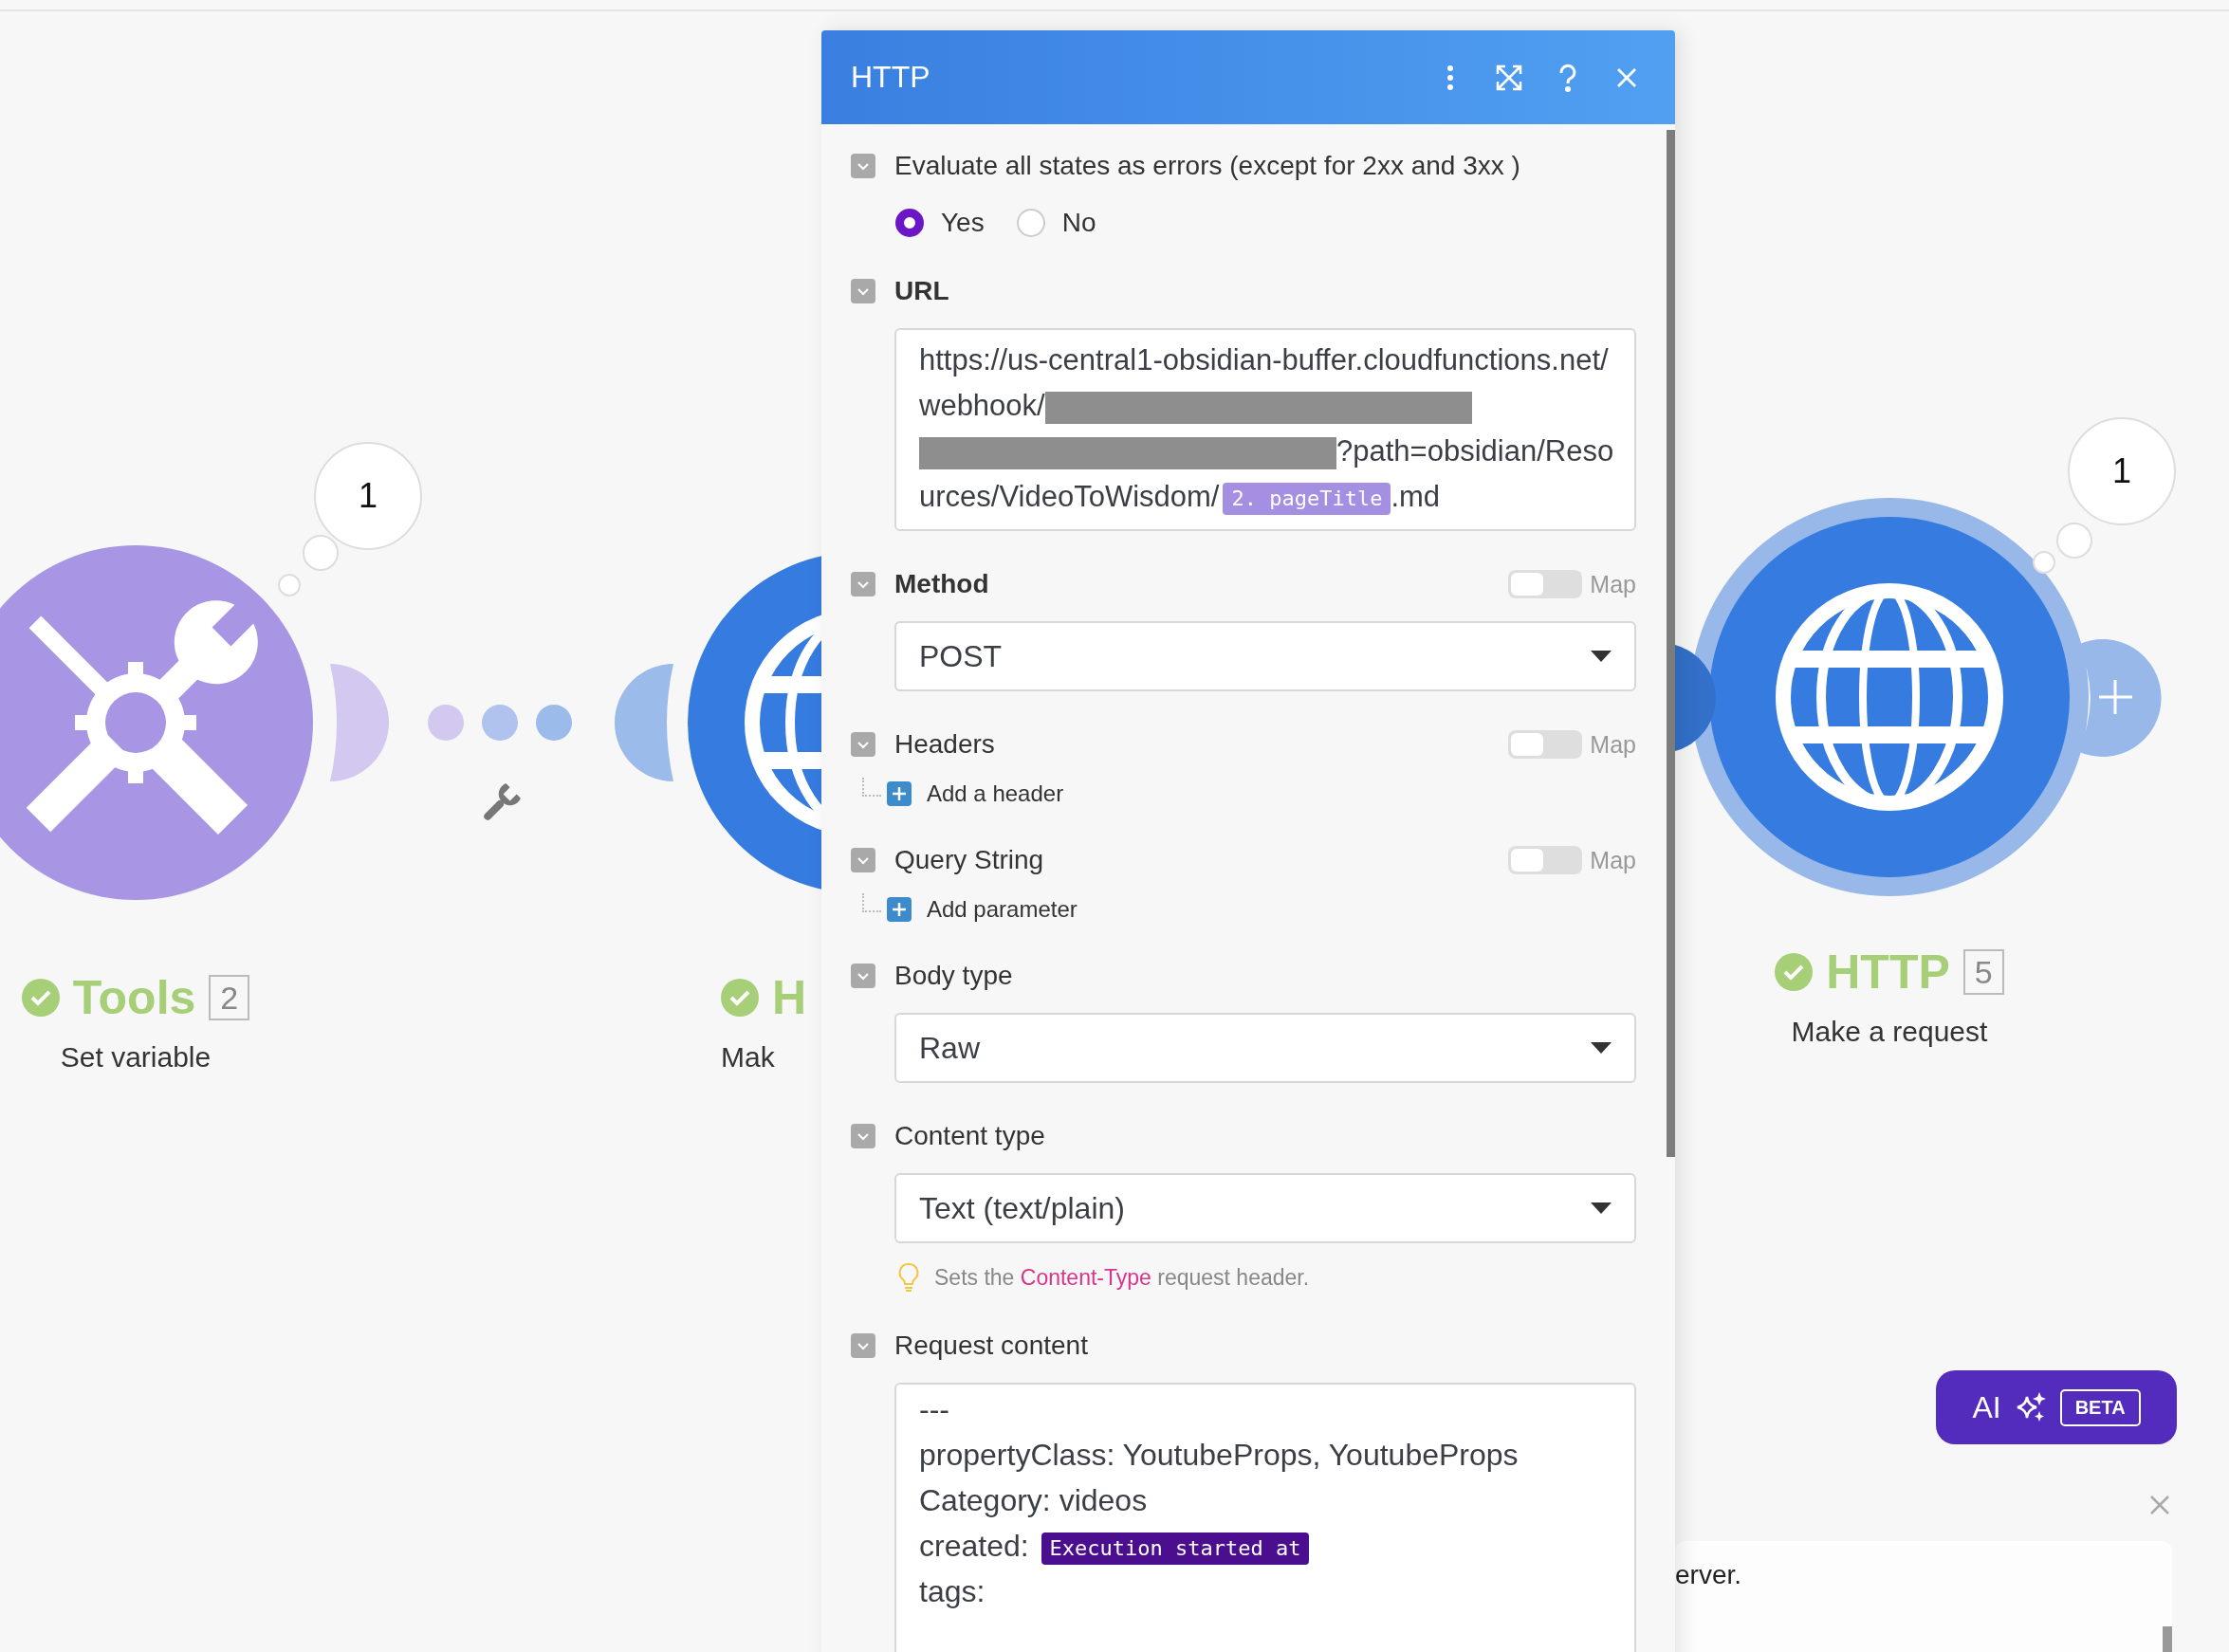 This screenshot has width=2229, height=1652. What do you see at coordinates (1122, 1277) in the screenshot?
I see `hint-text: Sets the Content-Type request header.` at bounding box center [1122, 1277].